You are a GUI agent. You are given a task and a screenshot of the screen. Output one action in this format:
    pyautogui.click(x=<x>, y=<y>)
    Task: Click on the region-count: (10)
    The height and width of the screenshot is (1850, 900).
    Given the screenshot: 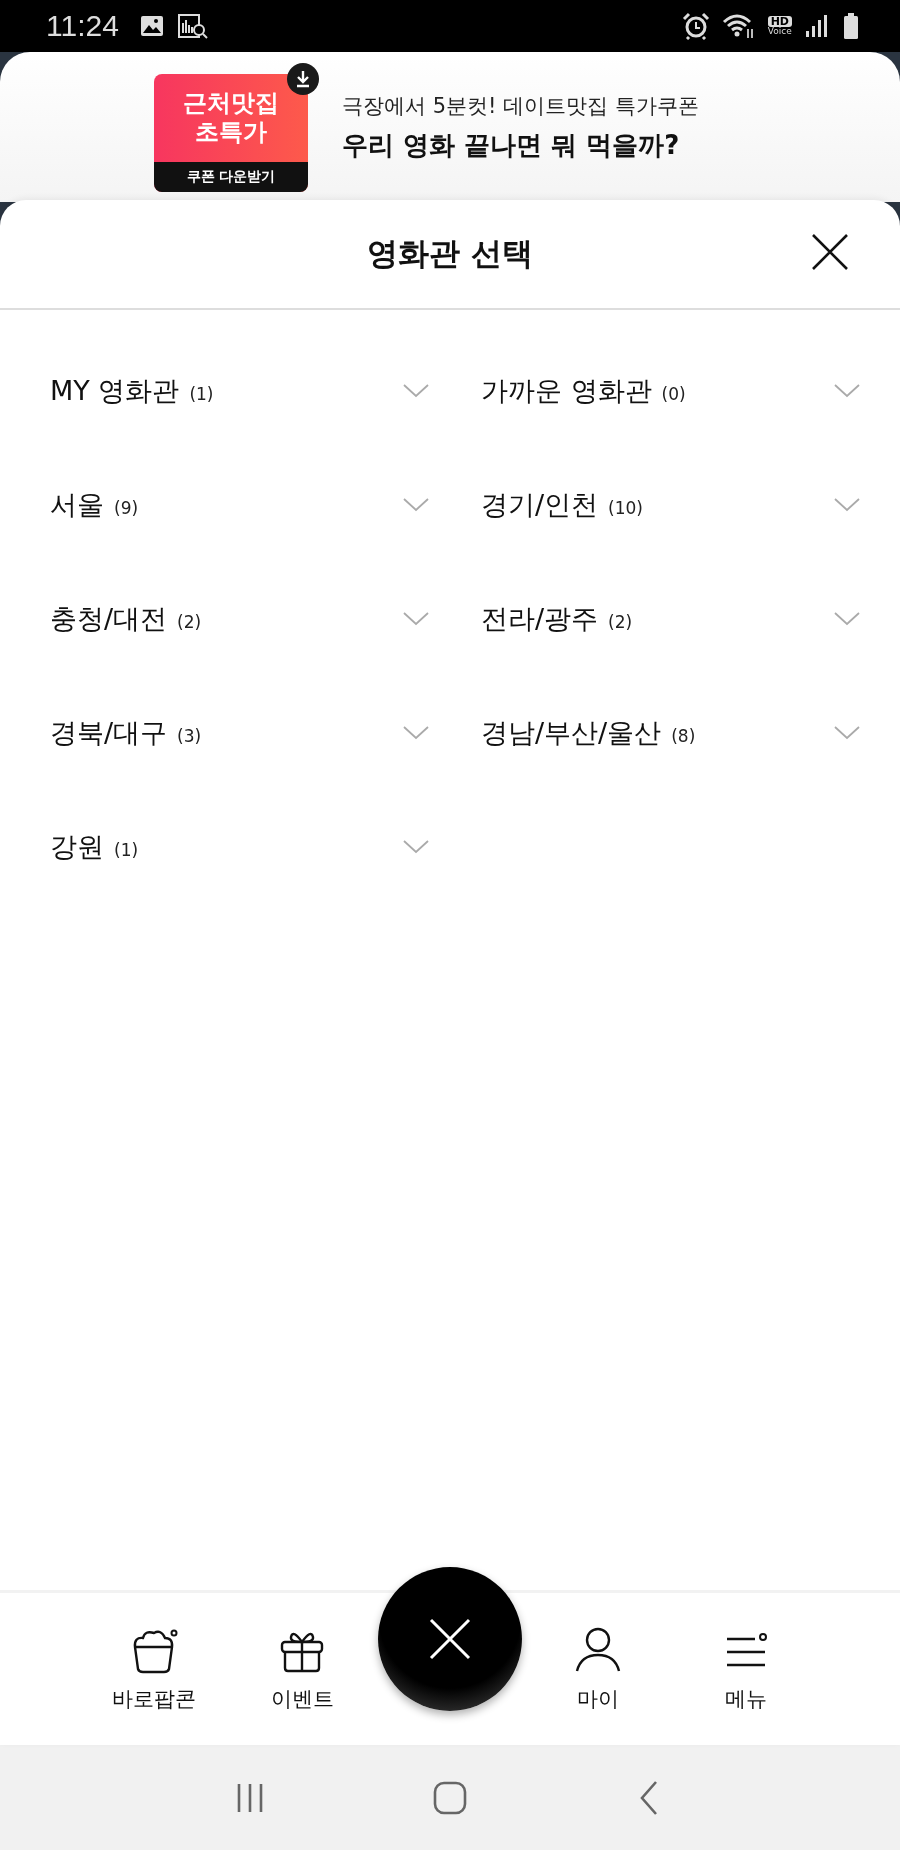 What is the action you would take?
    pyautogui.click(x=625, y=507)
    